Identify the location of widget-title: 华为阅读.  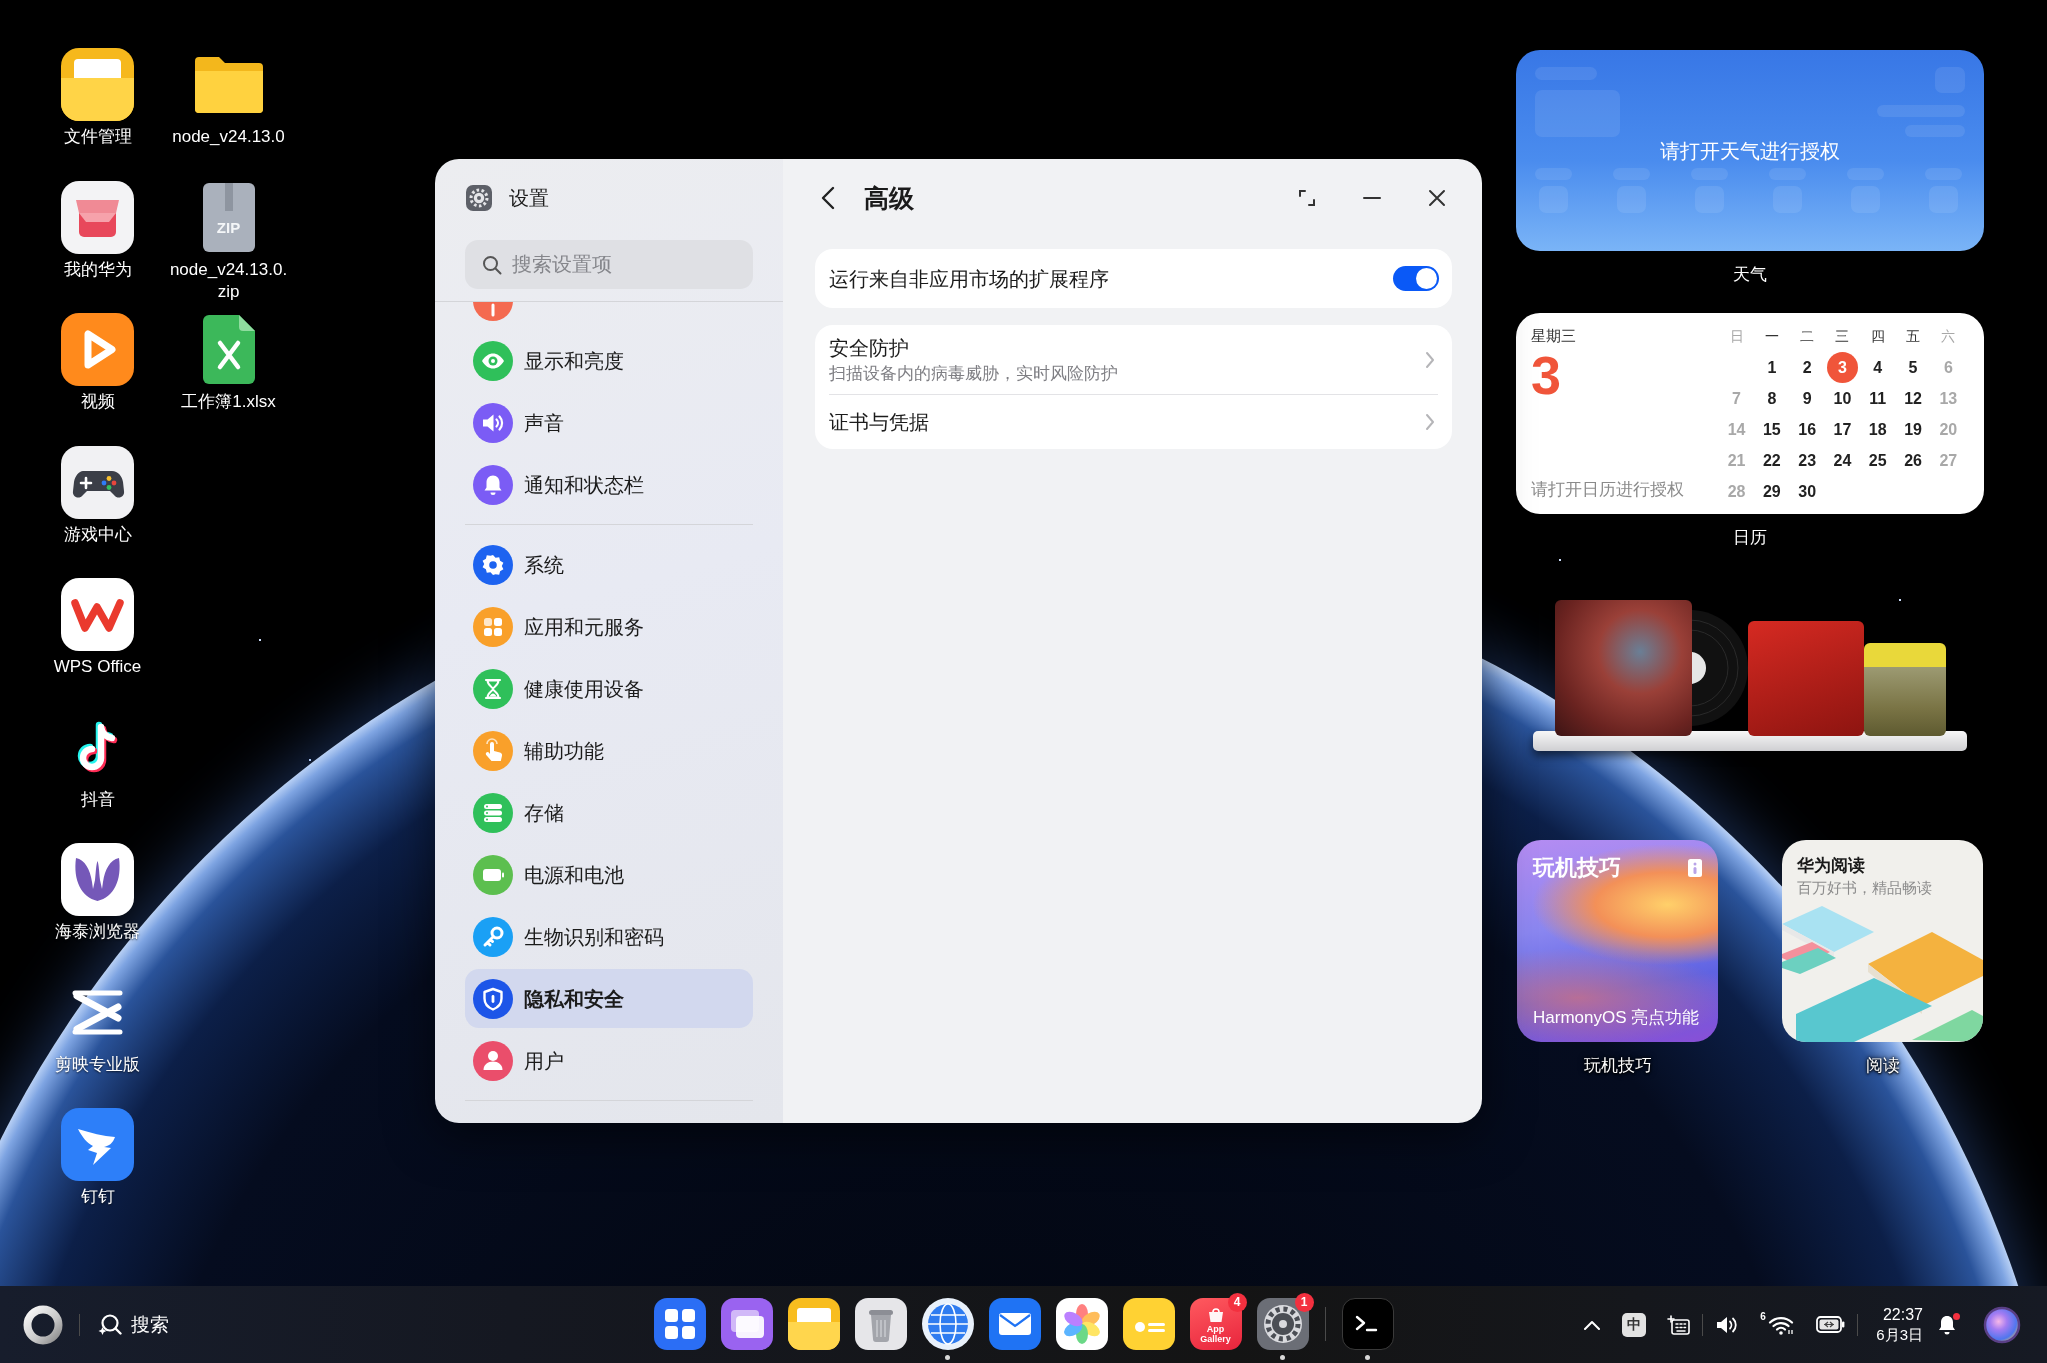
(1831, 866).